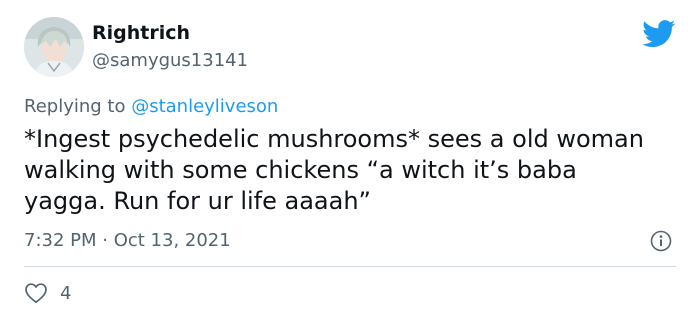 The image size is (700, 319). Describe the element at coordinates (127, 240) in the screenshot. I see `tweet-timestamp: 7:32 PM · Oct 13, 2021` at that location.